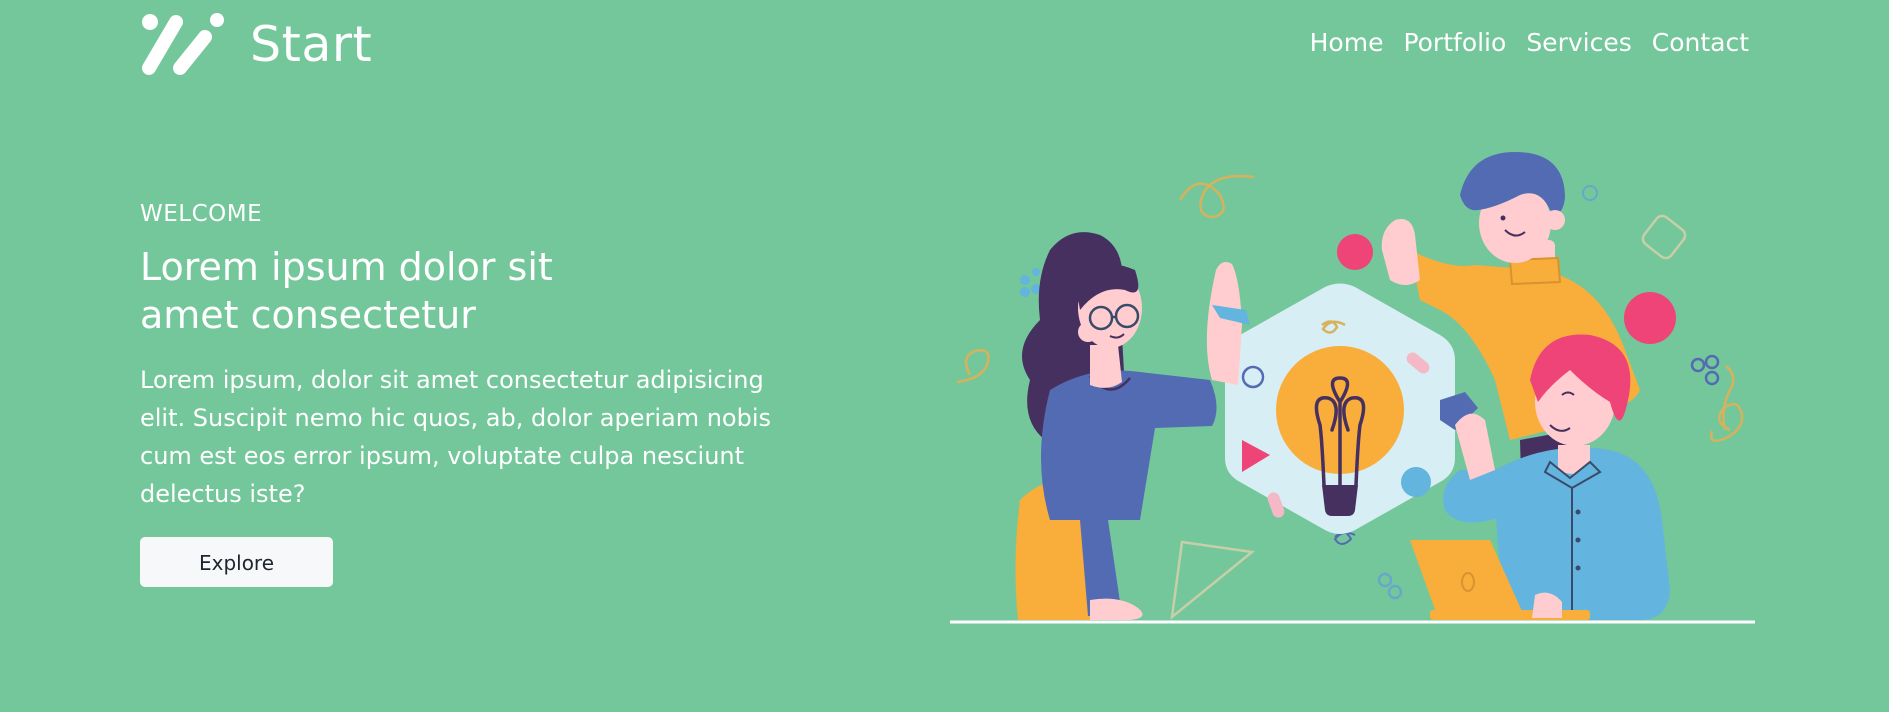 This screenshot has width=1889, height=712. Describe the element at coordinates (346, 291) in the screenshot. I see `hero-headline: Lorem ipsum dolor sit amet consectetur` at that location.